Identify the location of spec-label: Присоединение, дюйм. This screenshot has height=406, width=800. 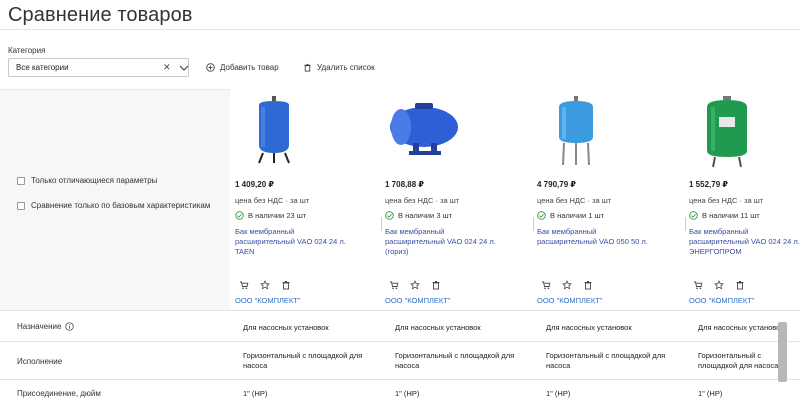
(59, 393).